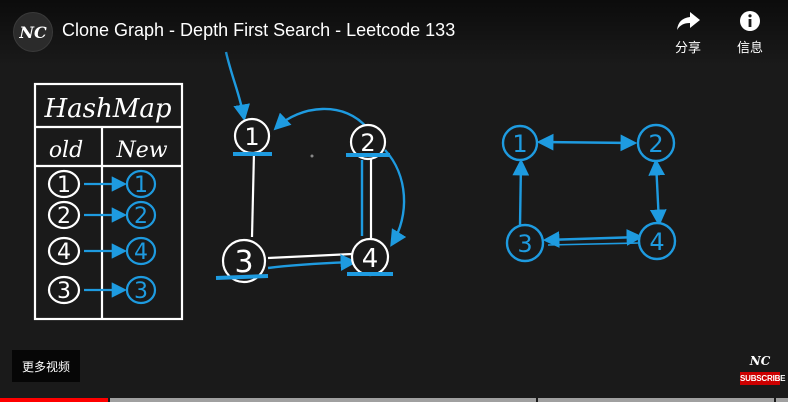  Describe the element at coordinates (64, 291) in the screenshot. I see `hashmap-old-value: 3` at that location.